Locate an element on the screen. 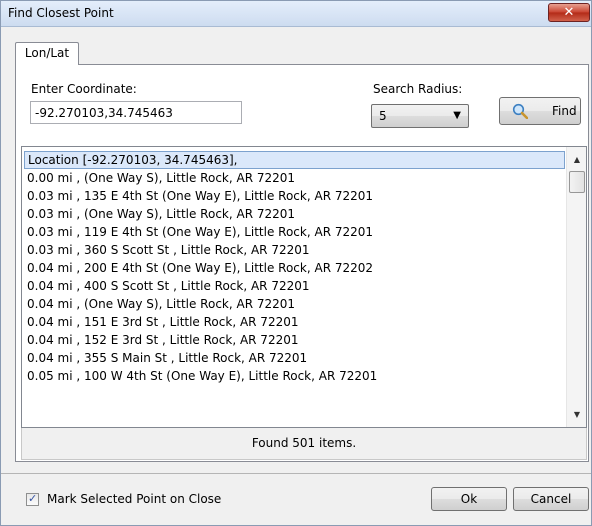 The height and width of the screenshot is (526, 592). coordinate-label: Enter Coordinate: is located at coordinates (84, 89).